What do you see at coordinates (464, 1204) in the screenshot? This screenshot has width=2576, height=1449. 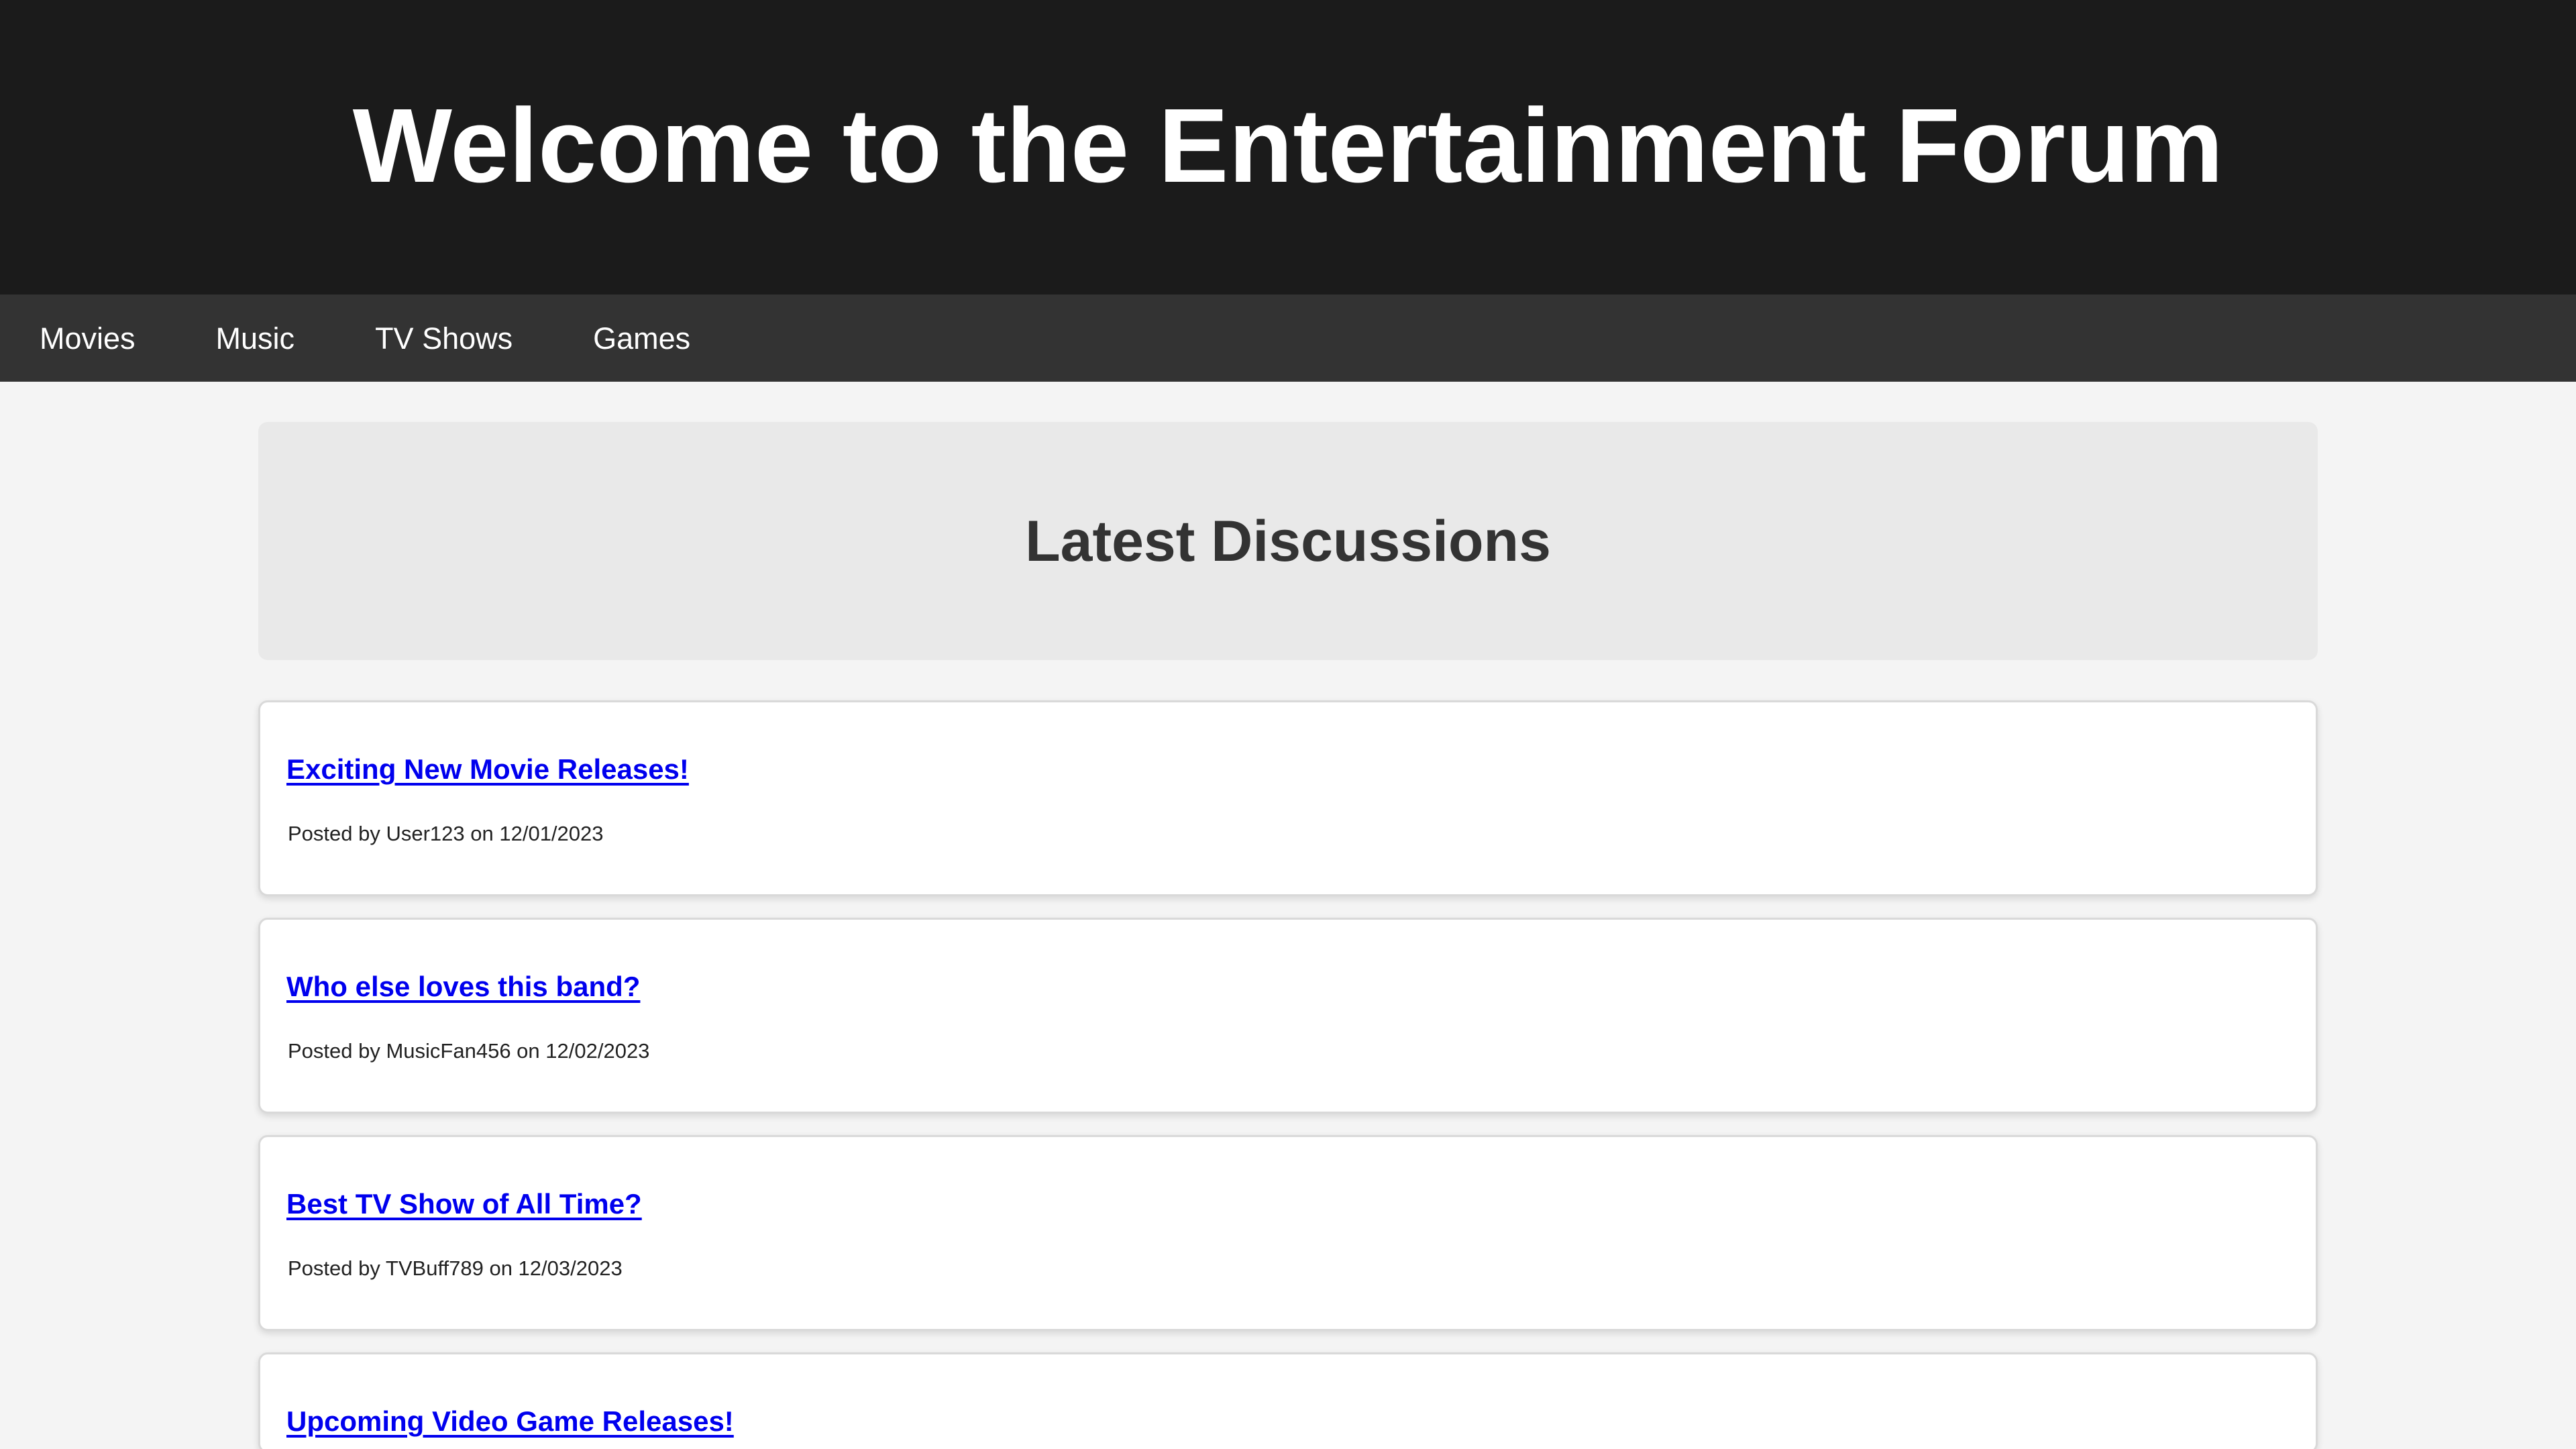 I see `post-title-link: Best TV Show of All Time?` at bounding box center [464, 1204].